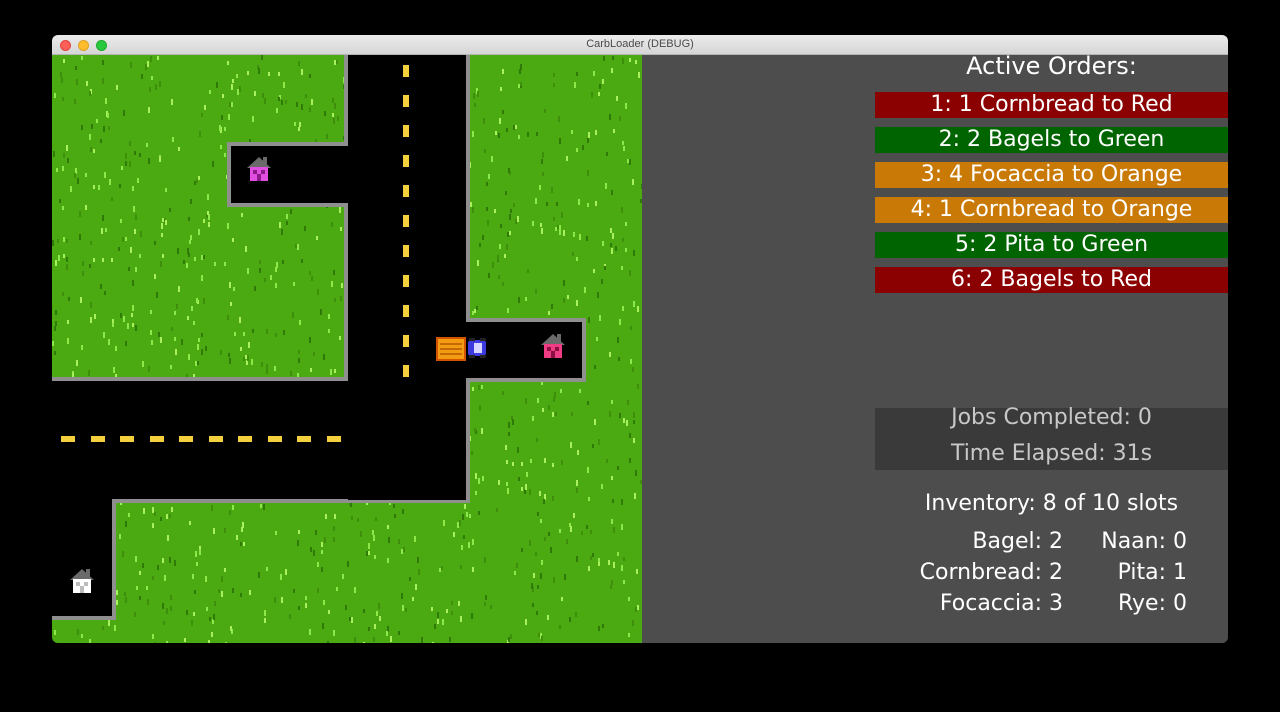 The image size is (1280, 712). I want to click on order-item: 4: 1 Cornbread to Orange, so click(1051, 210).